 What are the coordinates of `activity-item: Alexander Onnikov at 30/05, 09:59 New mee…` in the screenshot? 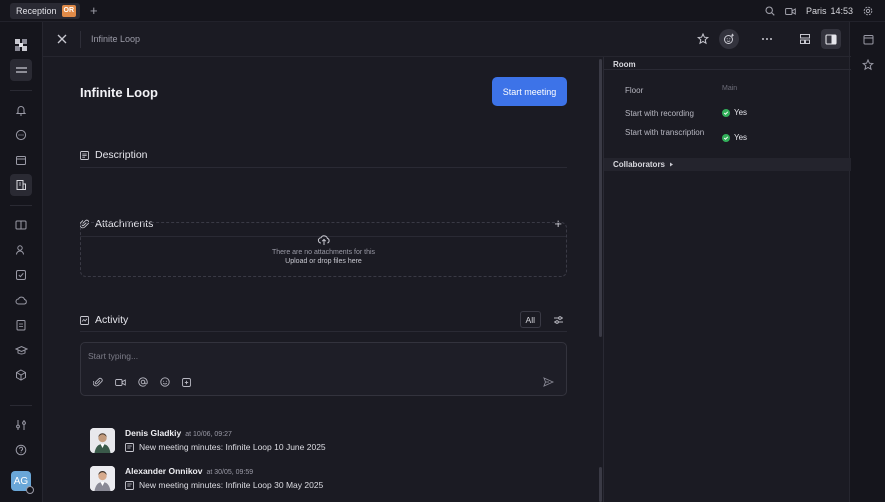 It's located at (325, 480).